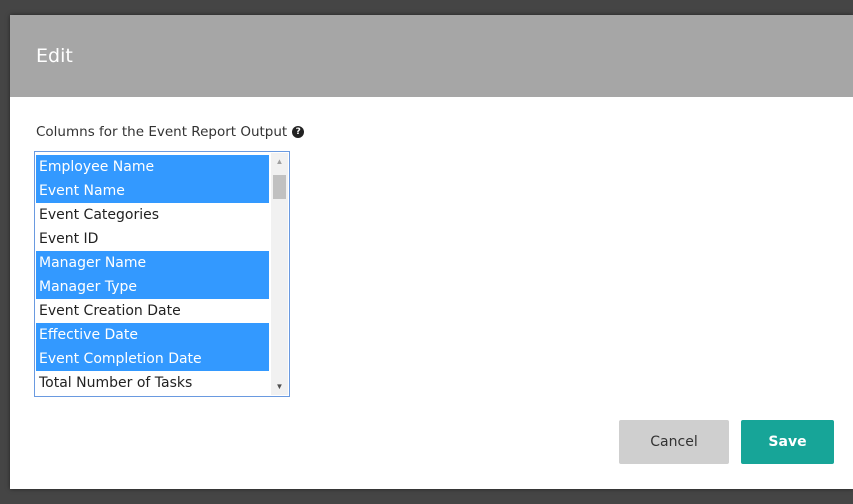 This screenshot has width=853, height=504. I want to click on list-option: Manager Name, so click(152, 263).